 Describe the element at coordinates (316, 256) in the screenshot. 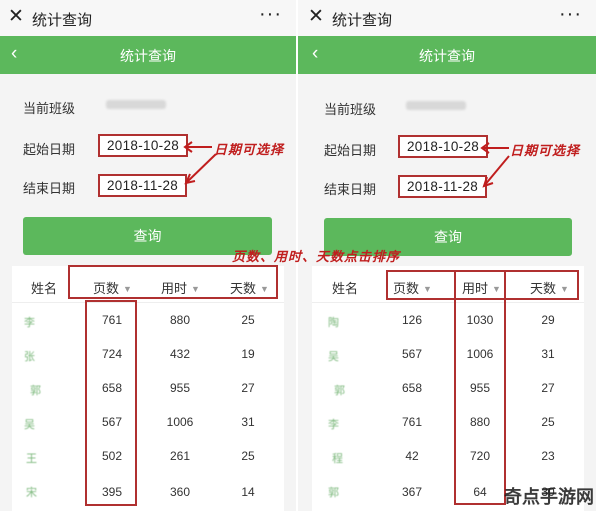

I see `sort-hint-note: 页数、用时、天数点击排序` at that location.